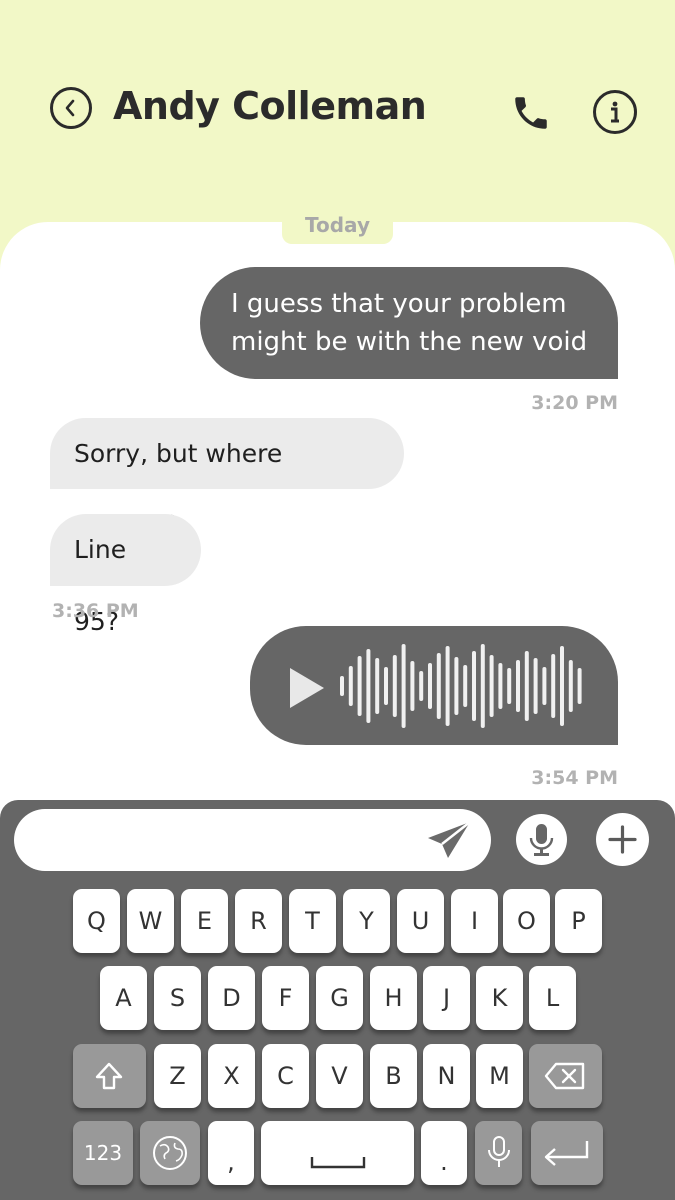  What do you see at coordinates (231, 1076) in the screenshot?
I see `key-x: X` at bounding box center [231, 1076].